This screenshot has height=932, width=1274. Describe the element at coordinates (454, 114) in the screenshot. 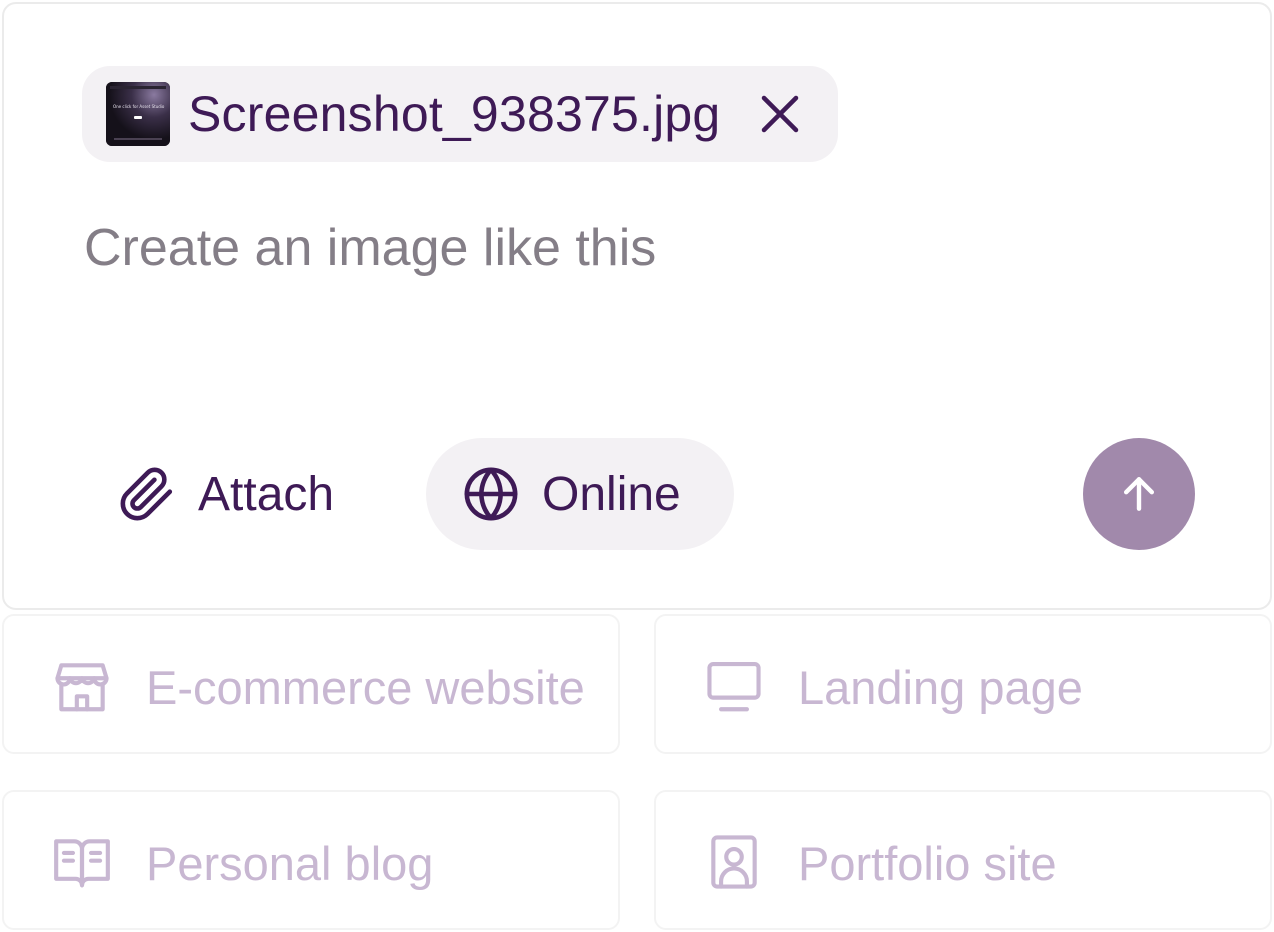

I see `attachment-file-name: Screenshot_938375.jpg` at that location.